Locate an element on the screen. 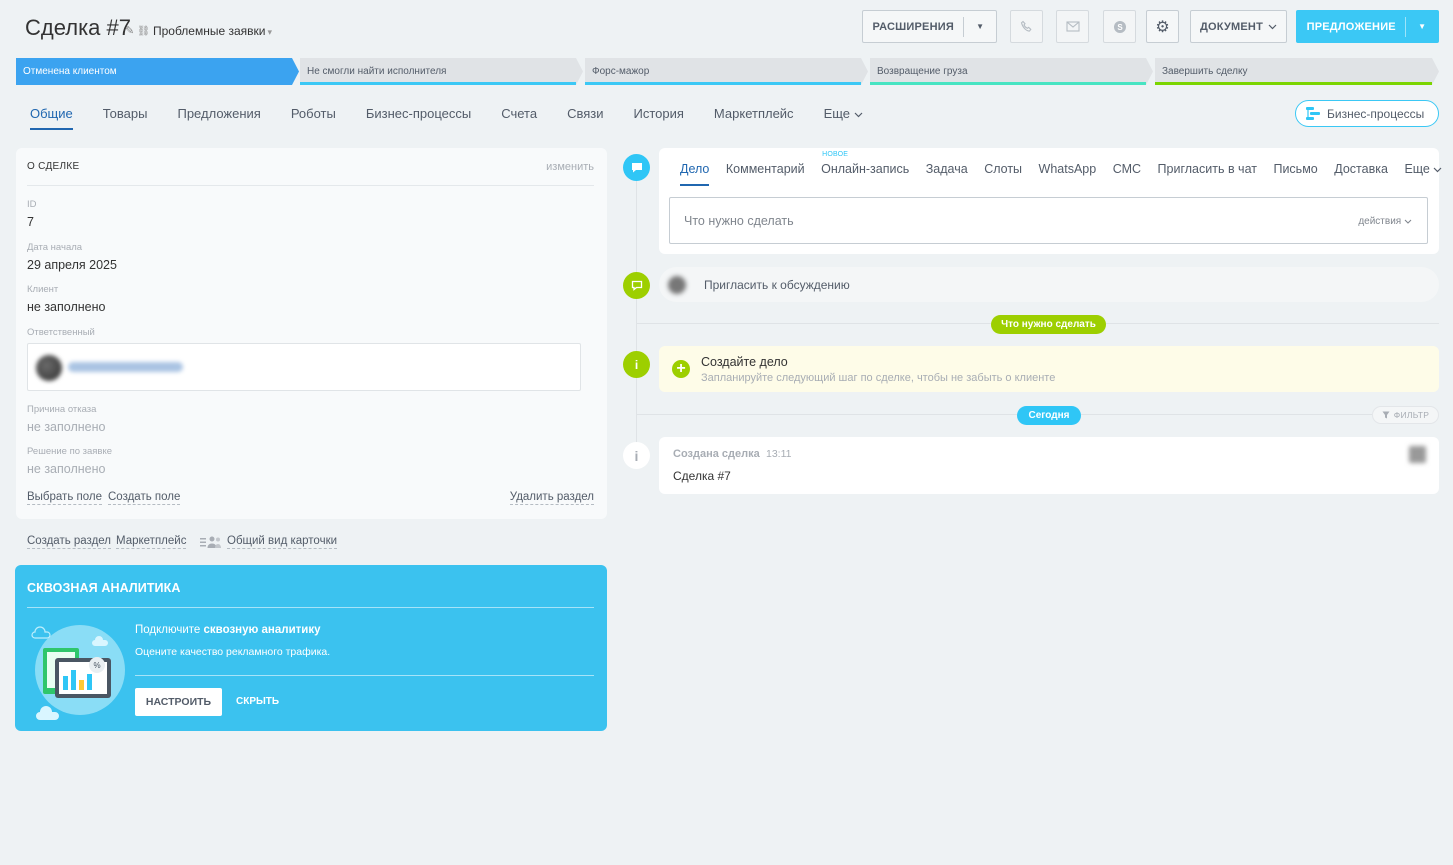 The width and height of the screenshot is (1453, 865). edit-link: изменить is located at coordinates (570, 167).